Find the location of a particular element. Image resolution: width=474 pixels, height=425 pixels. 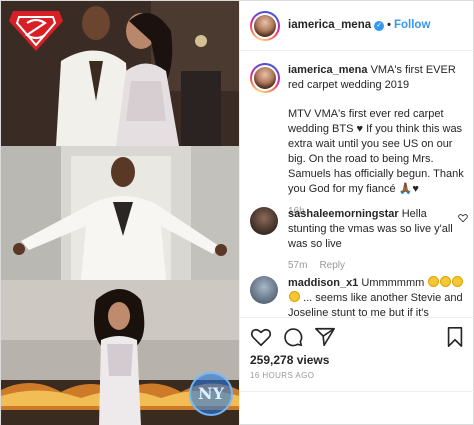

post-age: 16 HOURS AGO is located at coordinates (282, 375).